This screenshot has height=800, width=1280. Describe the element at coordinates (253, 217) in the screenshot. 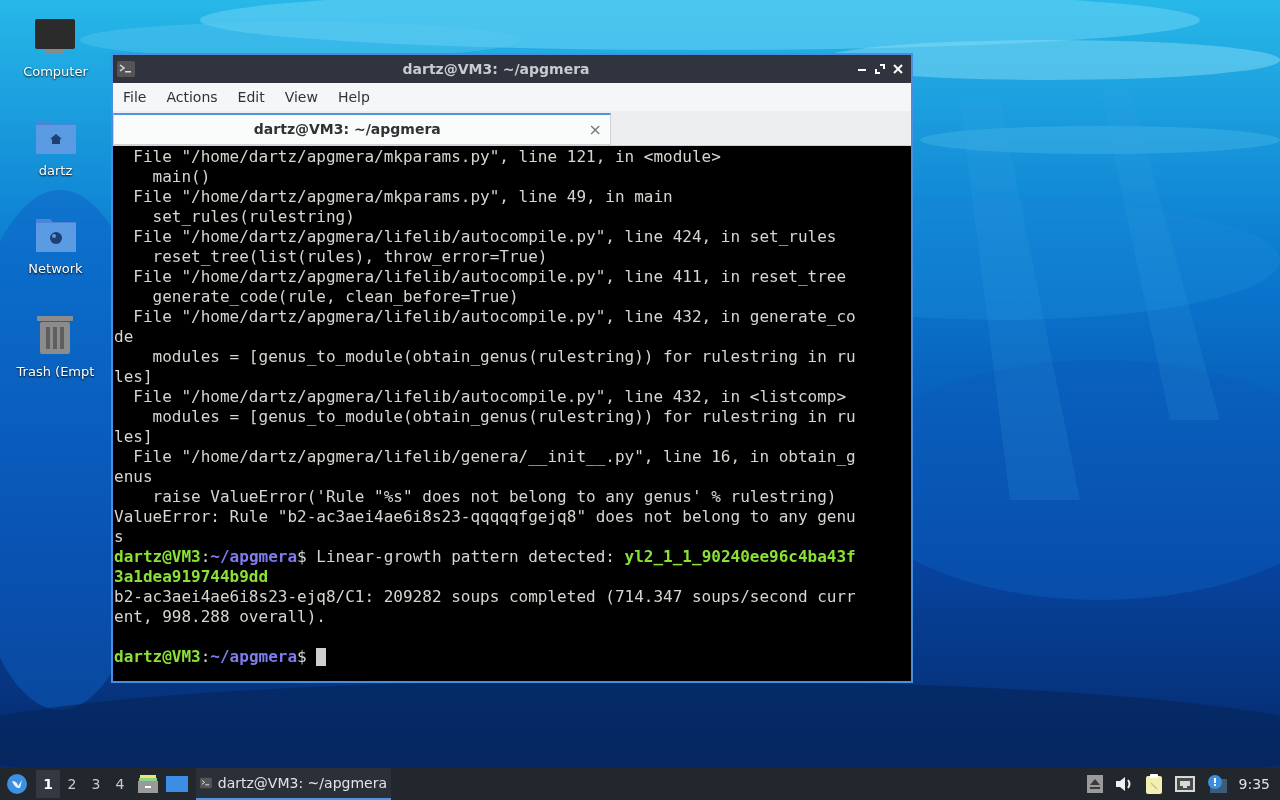

I see `terminal-text: set_rules(rulestring)` at that location.